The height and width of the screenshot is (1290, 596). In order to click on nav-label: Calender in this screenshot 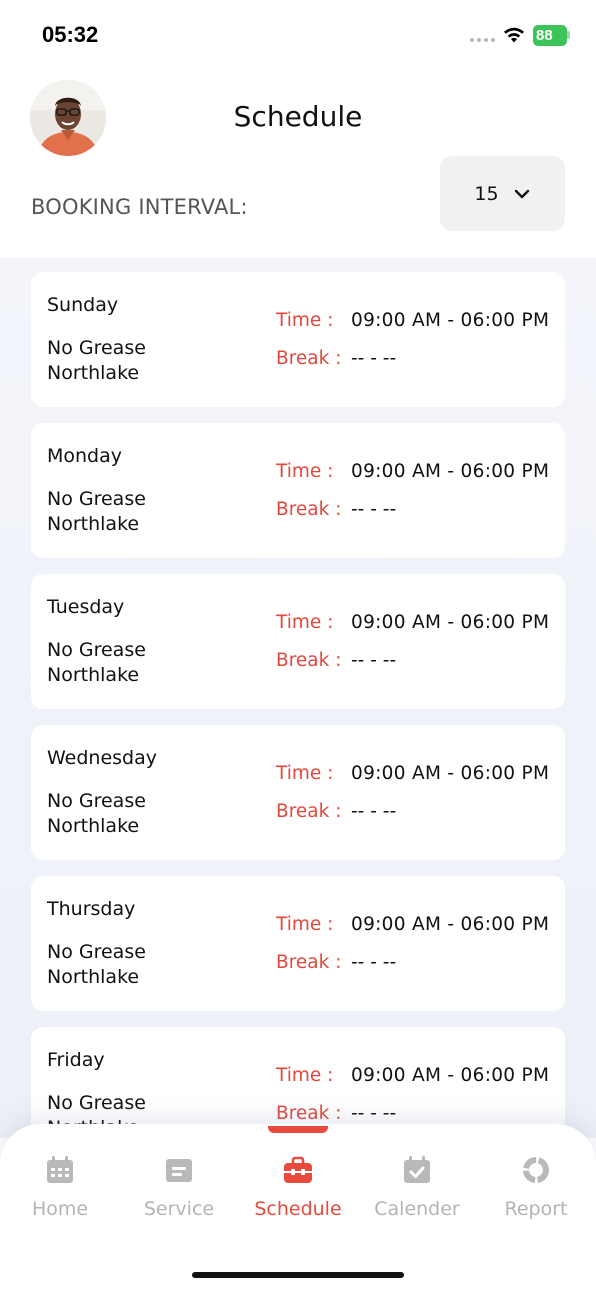, I will do `click(417, 1209)`.